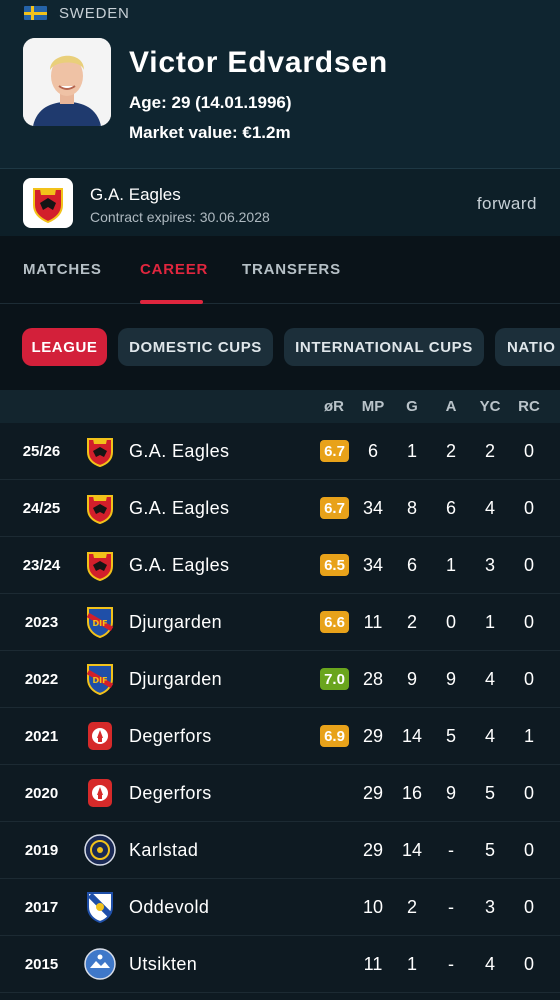 The width and height of the screenshot is (560, 1000). I want to click on row-club-name: Utsikten, so click(163, 963).